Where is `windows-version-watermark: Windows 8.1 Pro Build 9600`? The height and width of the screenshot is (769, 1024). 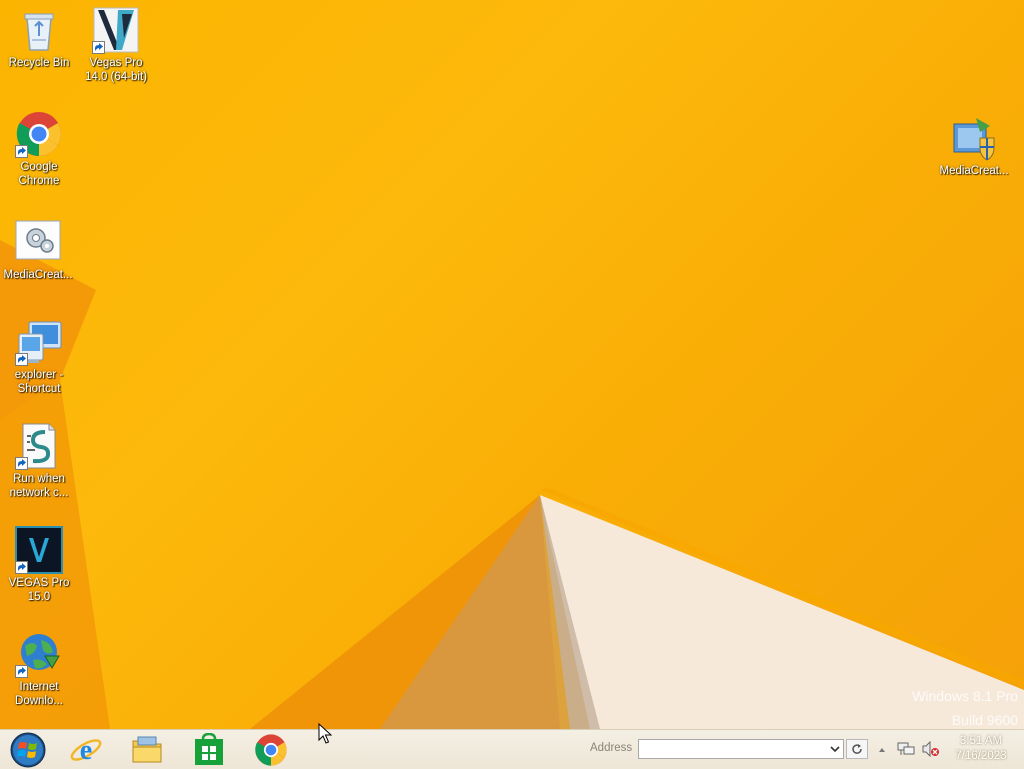
windows-version-watermark: Windows 8.1 Pro Build 9600 is located at coordinates (965, 706).